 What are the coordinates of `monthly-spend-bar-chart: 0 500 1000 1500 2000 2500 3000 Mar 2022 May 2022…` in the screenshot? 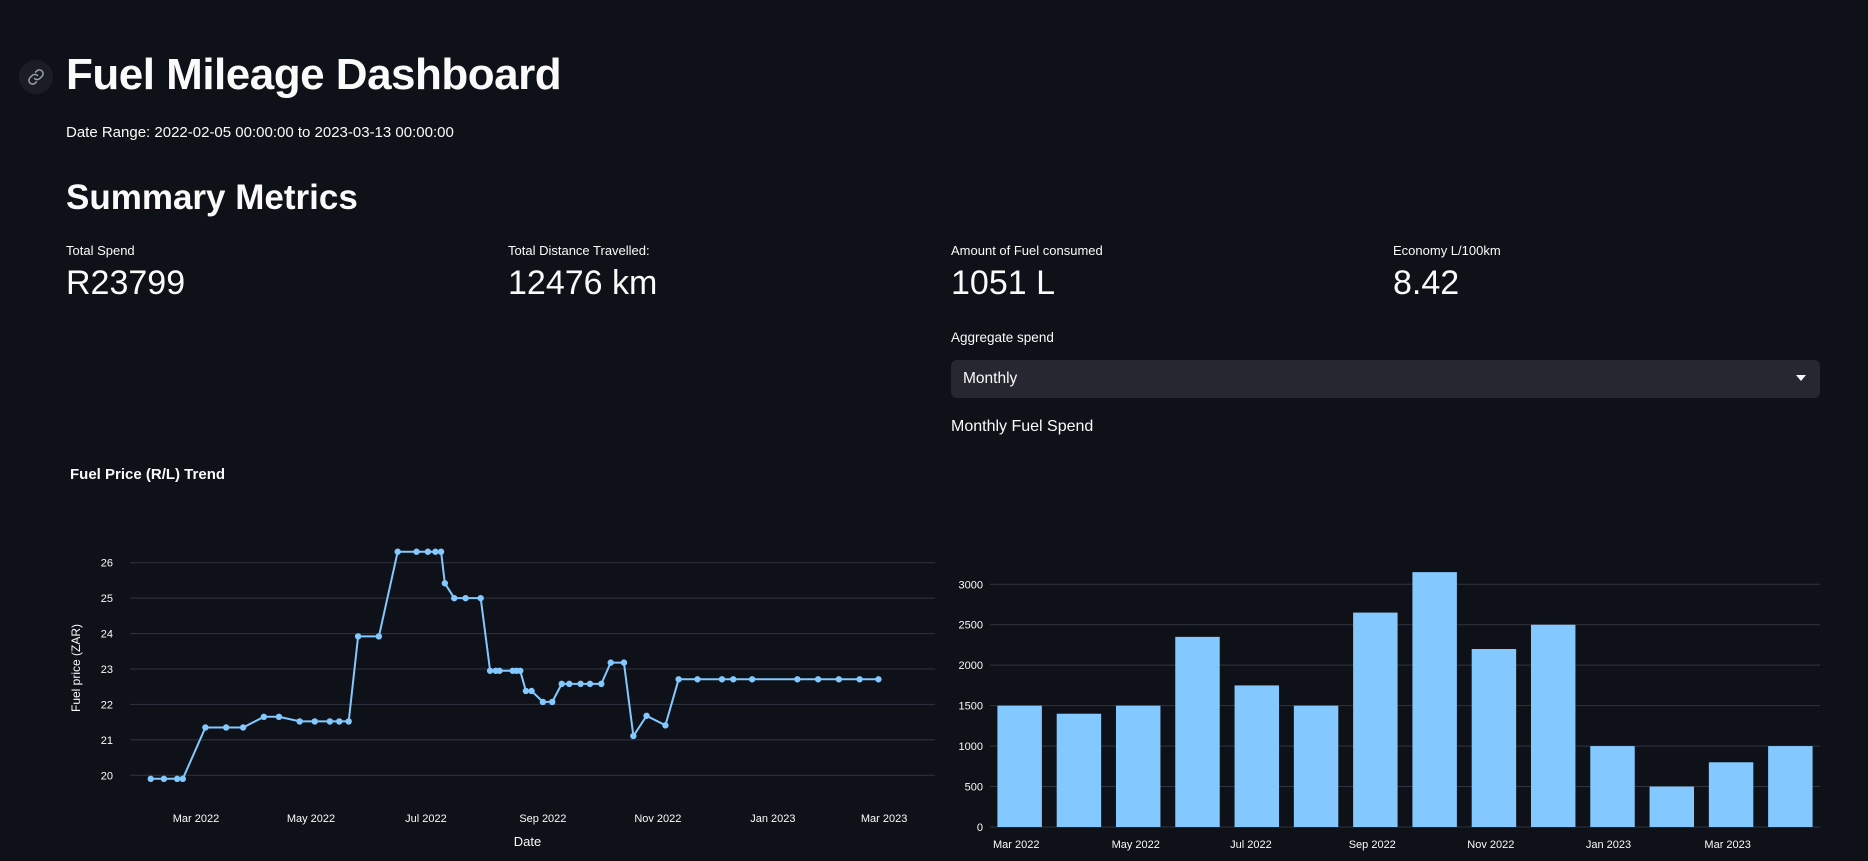 It's located at (1389, 711).